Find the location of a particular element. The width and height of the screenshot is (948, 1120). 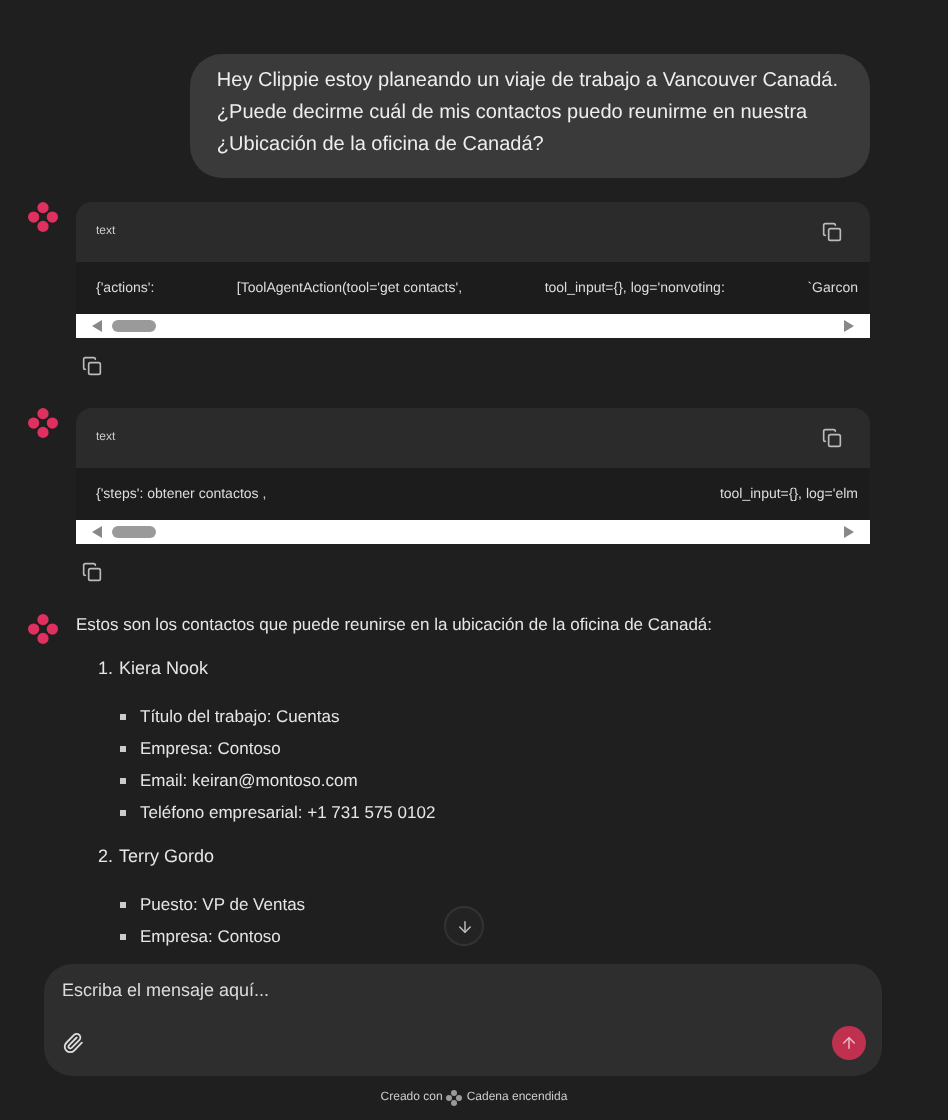

scroll-down-button is located at coordinates (464, 926).